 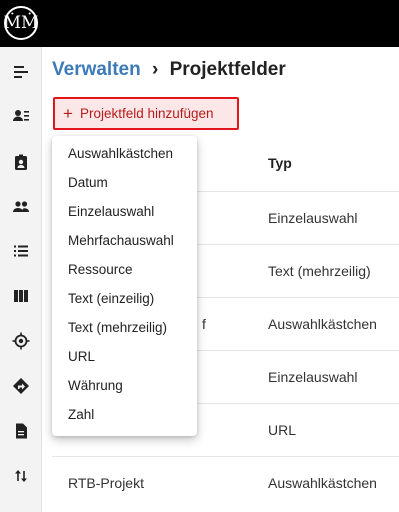 I want to click on logo-text: ṀṀ, so click(x=21, y=22).